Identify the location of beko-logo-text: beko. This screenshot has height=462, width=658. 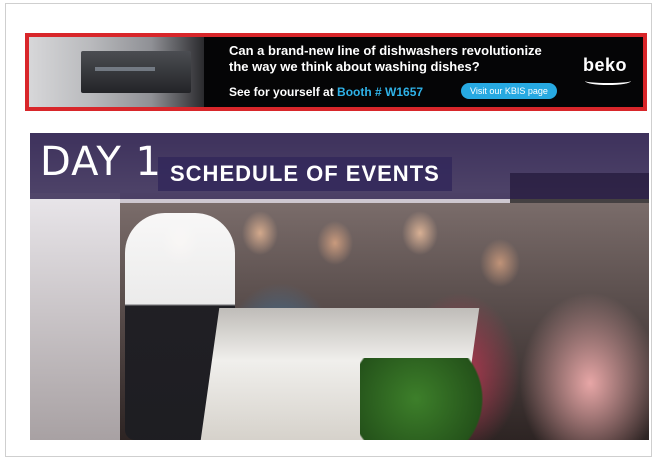
(605, 65).